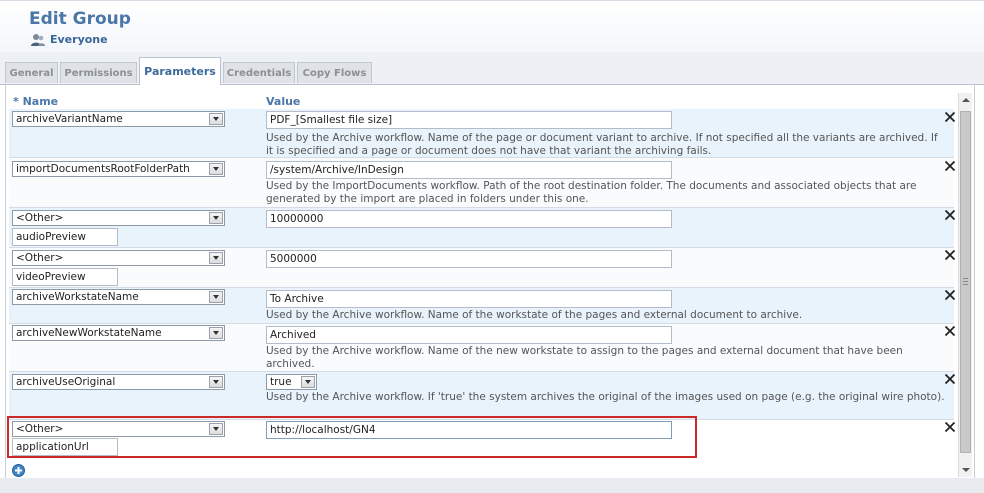 Image resolution: width=984 pixels, height=493 pixels. Describe the element at coordinates (469, 219) in the screenshot. I see `parameter-value-input: 10000000` at that location.